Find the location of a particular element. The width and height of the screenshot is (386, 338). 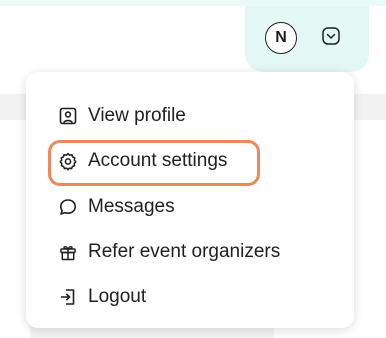

chevron-down-icon is located at coordinates (331, 36).